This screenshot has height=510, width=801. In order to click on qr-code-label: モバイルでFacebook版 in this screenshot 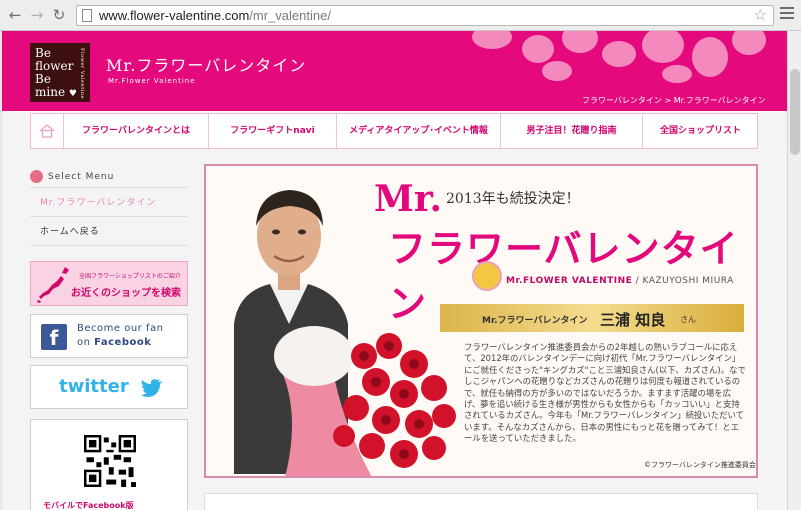, I will do `click(88, 505)`.